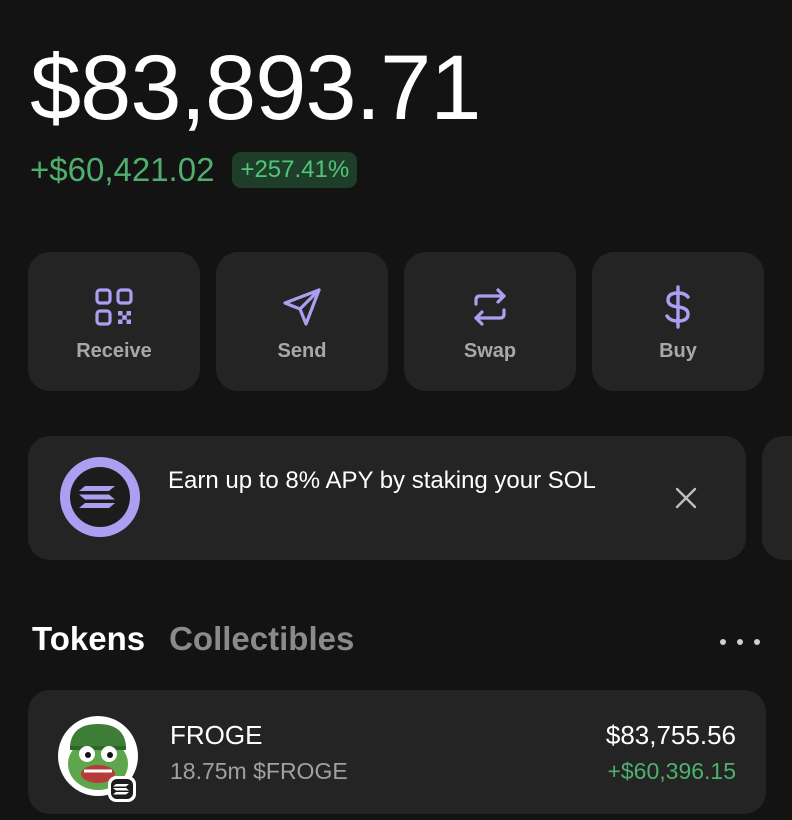  I want to click on dollar-icon, so click(678, 307).